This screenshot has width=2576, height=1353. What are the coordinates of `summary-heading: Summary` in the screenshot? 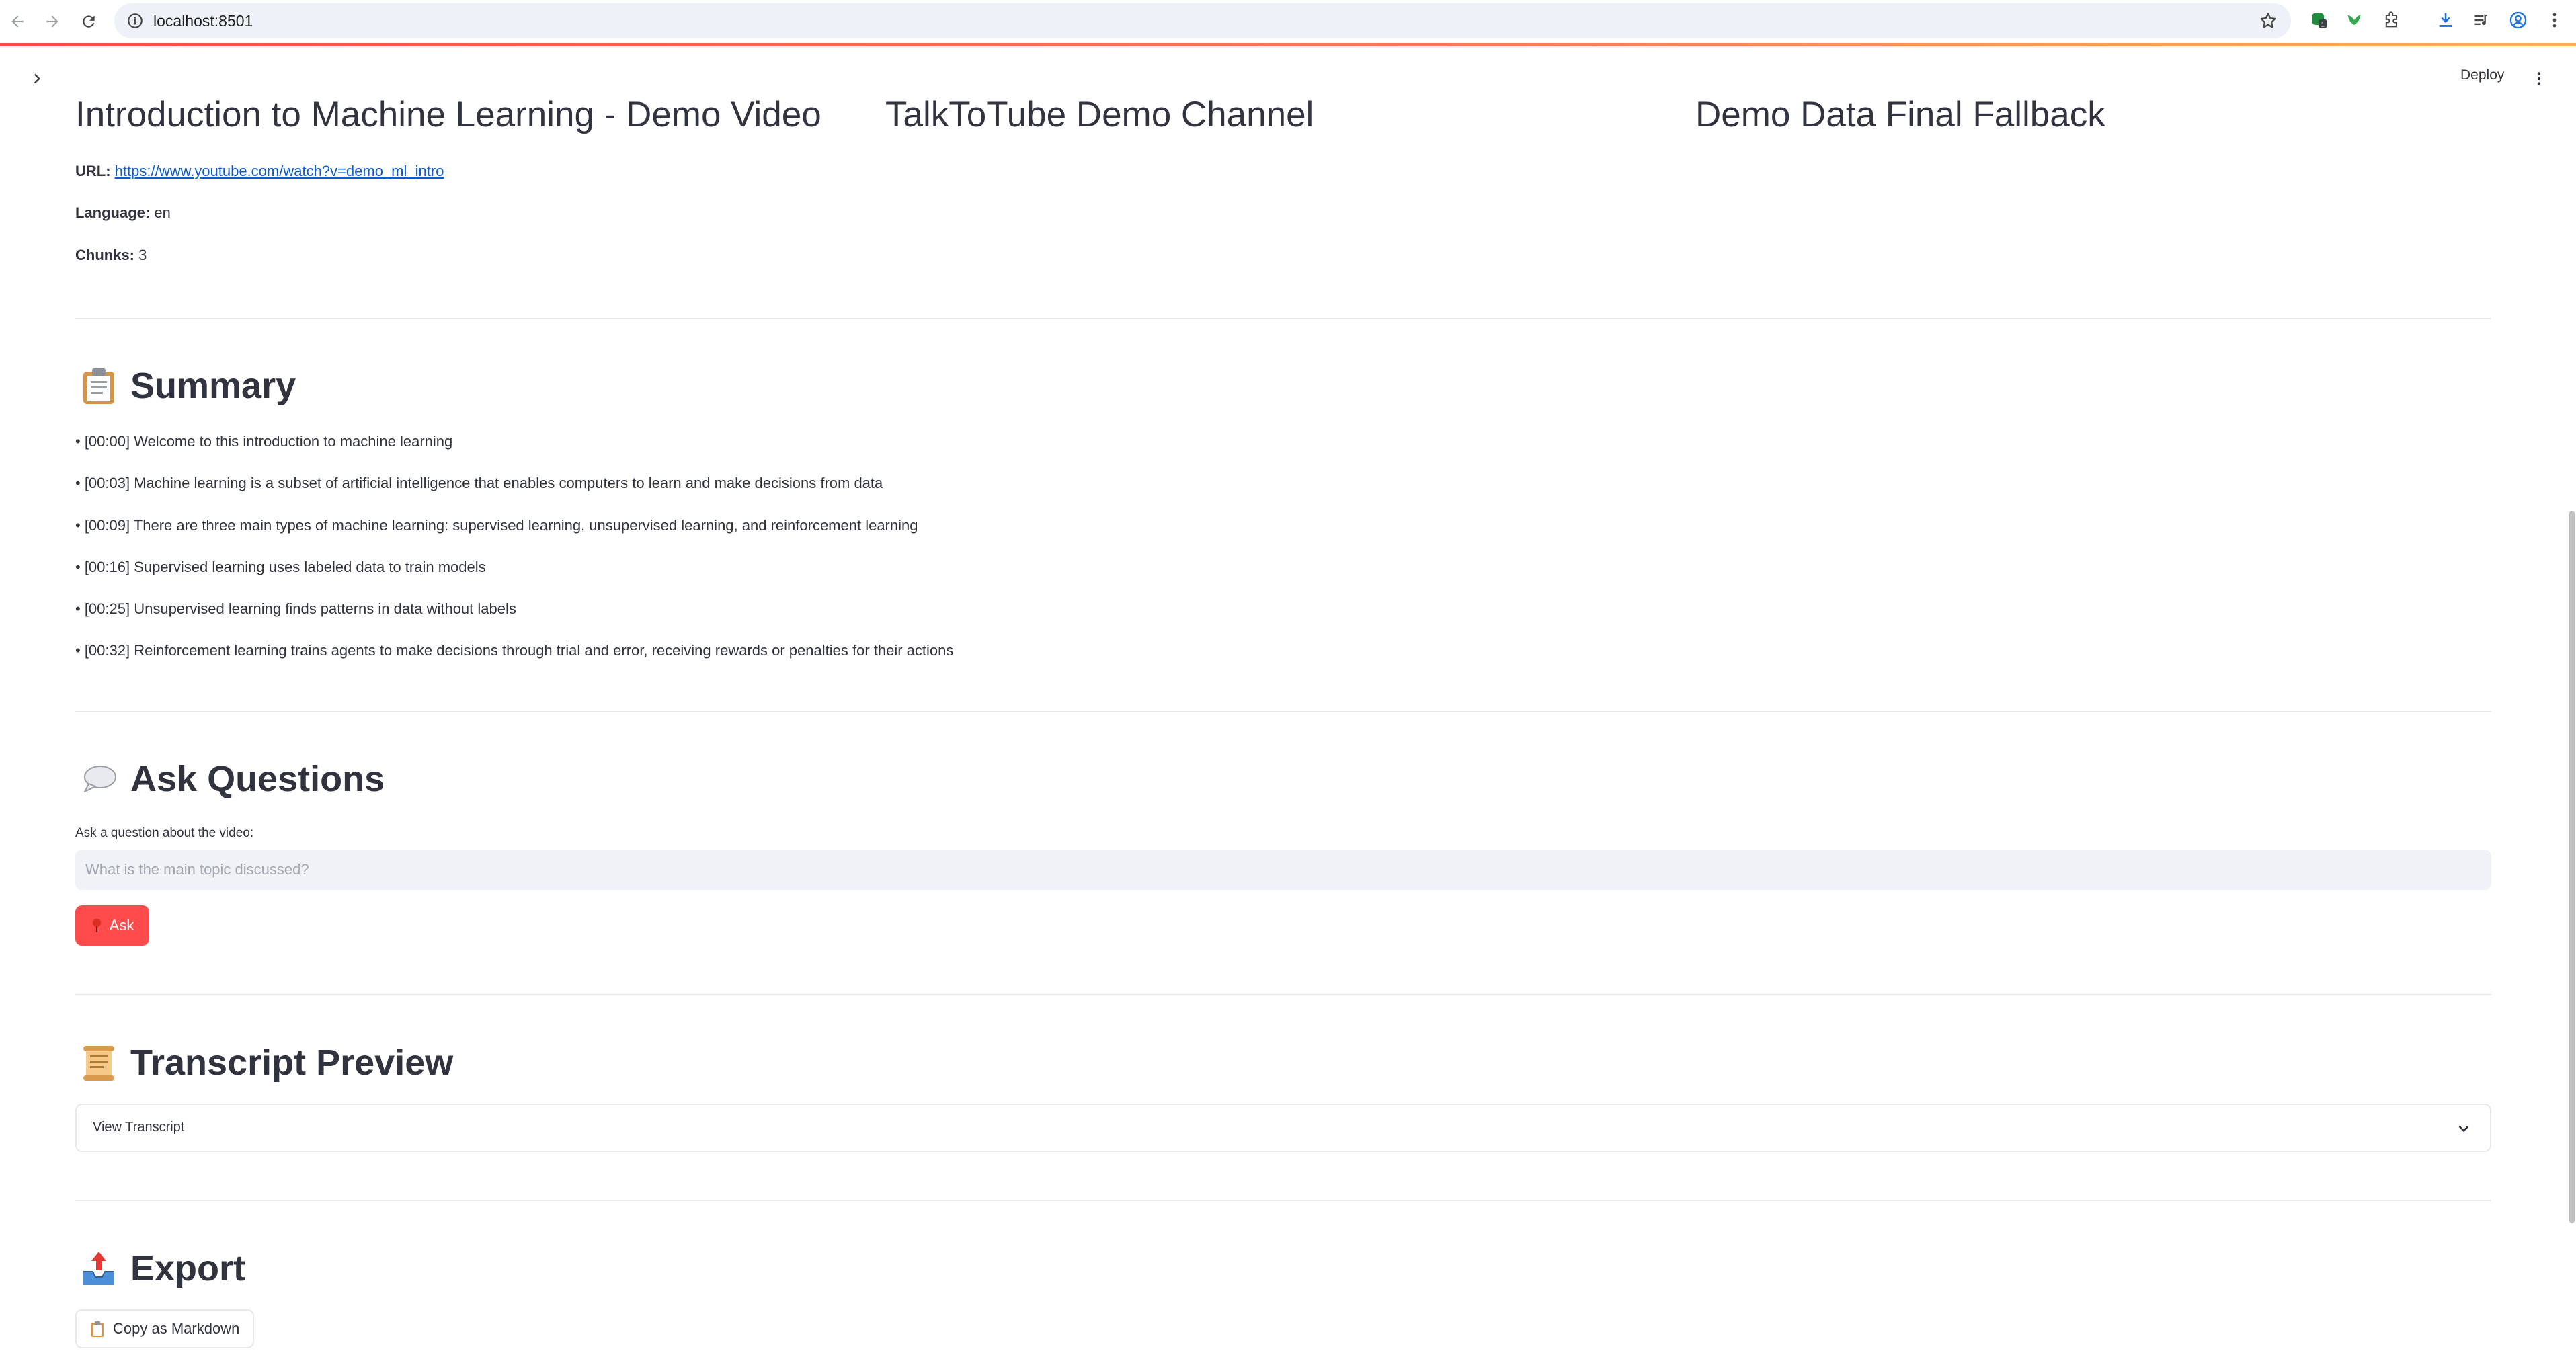 It's located at (188, 386).